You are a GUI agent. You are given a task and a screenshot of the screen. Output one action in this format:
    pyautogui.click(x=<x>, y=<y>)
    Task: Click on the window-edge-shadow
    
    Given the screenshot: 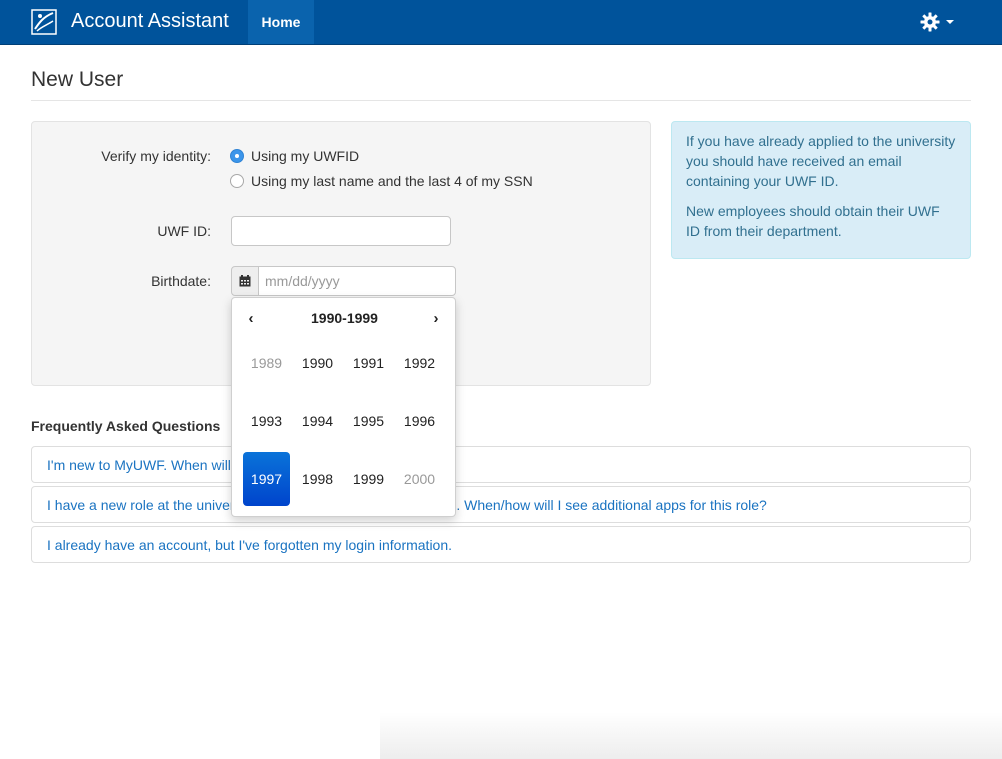 What is the action you would take?
    pyautogui.click(x=691, y=735)
    